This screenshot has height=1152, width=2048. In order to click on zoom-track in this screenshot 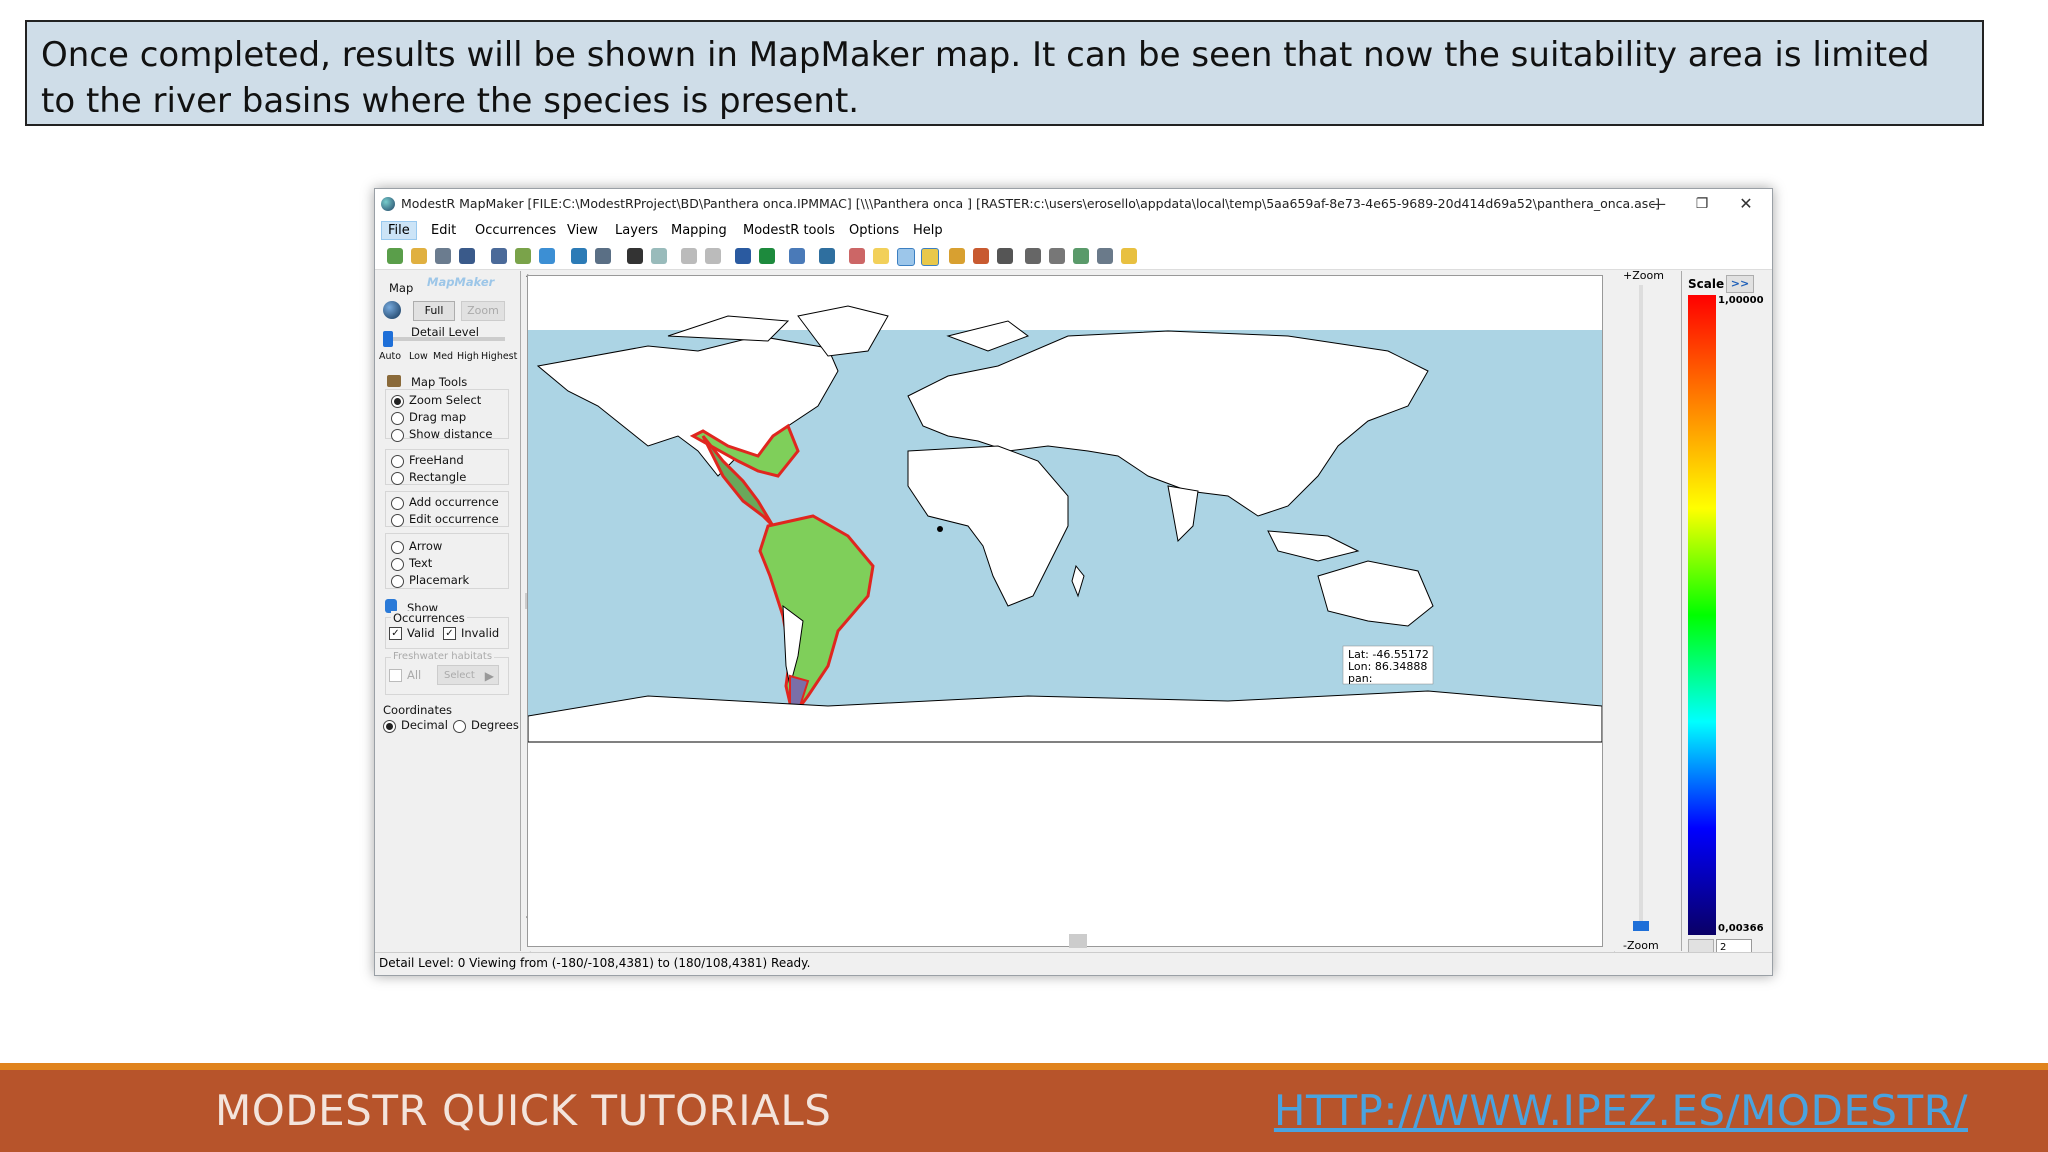, I will do `click(1641, 605)`.